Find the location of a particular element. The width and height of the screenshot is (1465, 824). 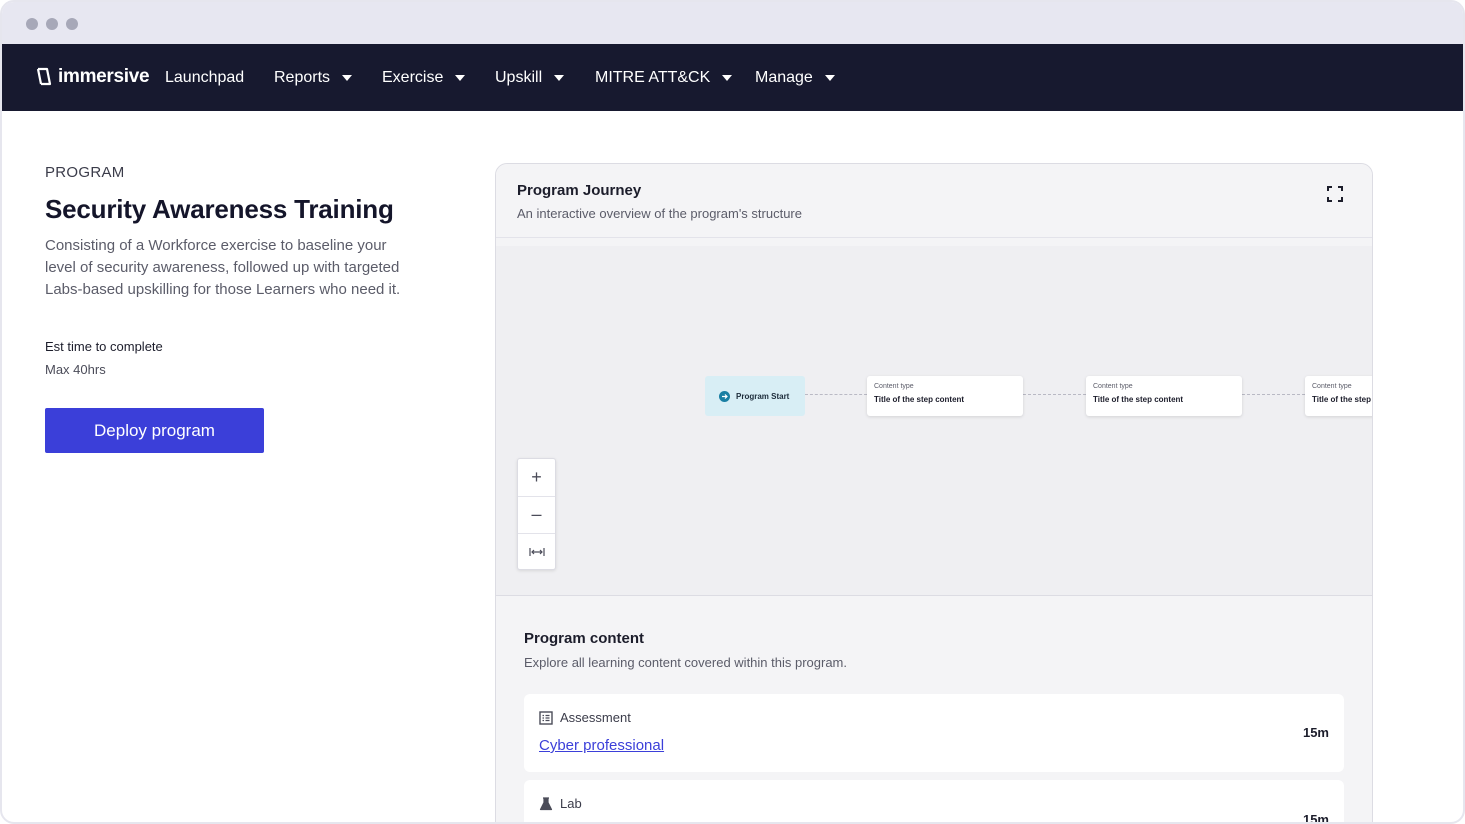

window-dot-close is located at coordinates (32, 24).